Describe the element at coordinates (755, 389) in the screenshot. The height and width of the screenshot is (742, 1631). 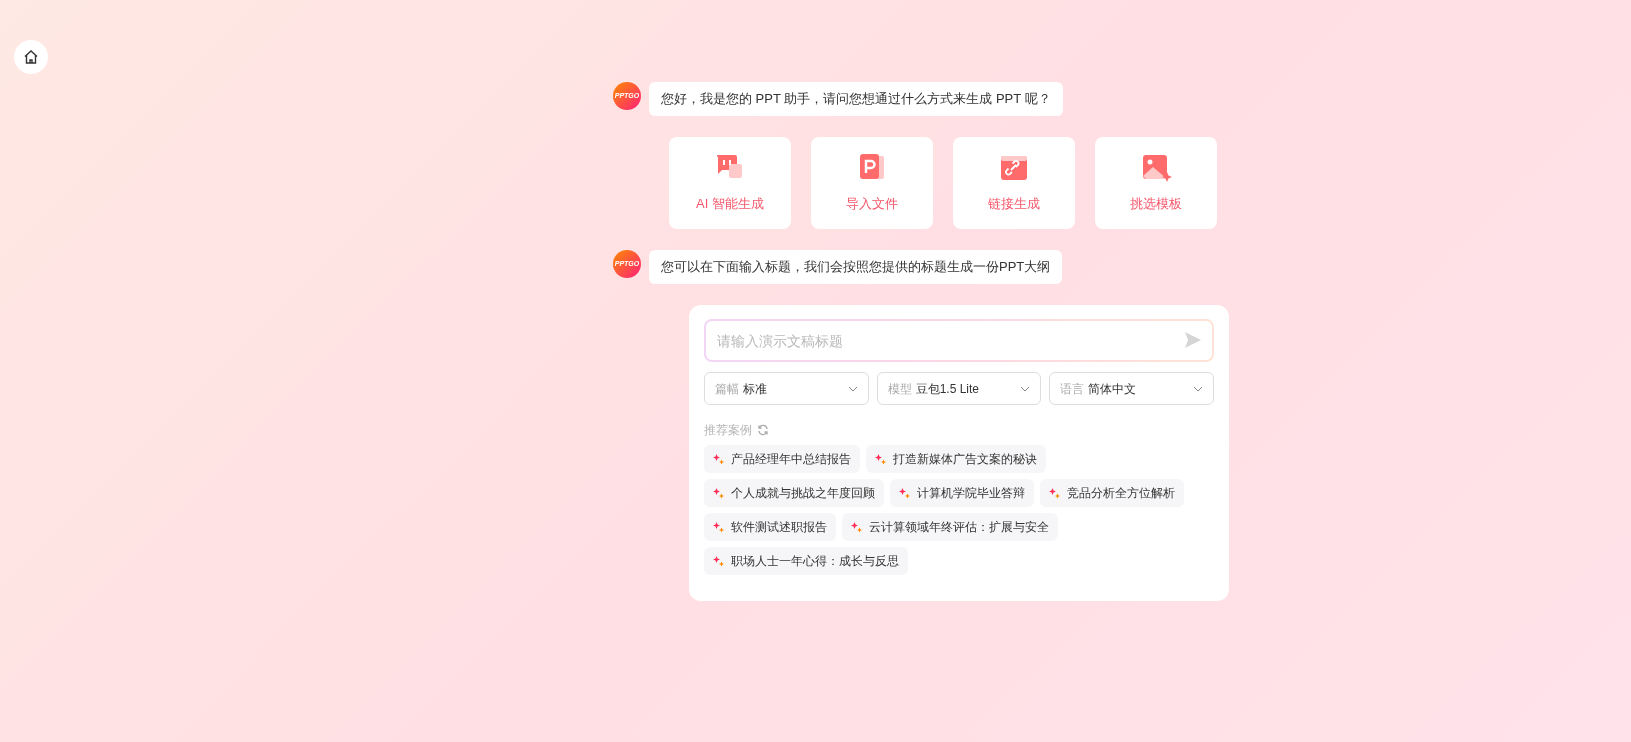
I see `select-value: 标准` at that location.